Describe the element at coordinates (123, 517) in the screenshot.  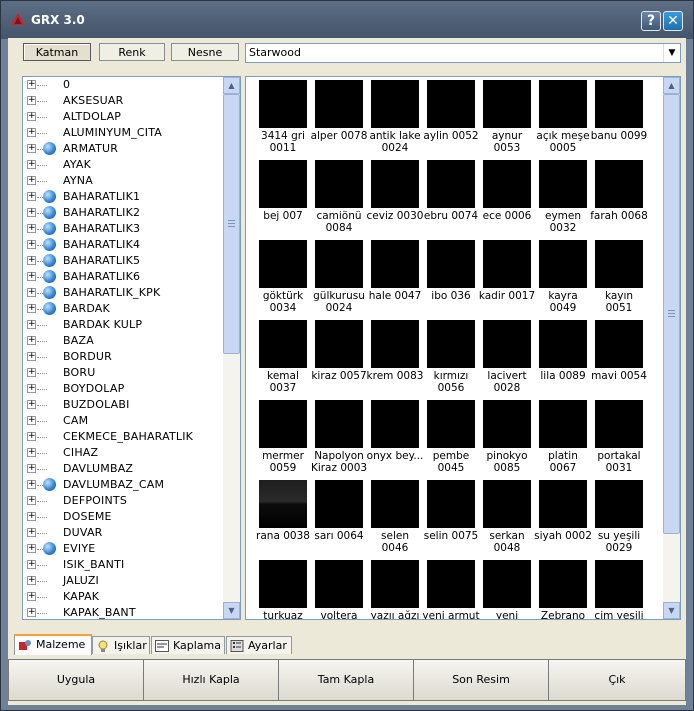
I see `tree-item: + DOSEME` at that location.